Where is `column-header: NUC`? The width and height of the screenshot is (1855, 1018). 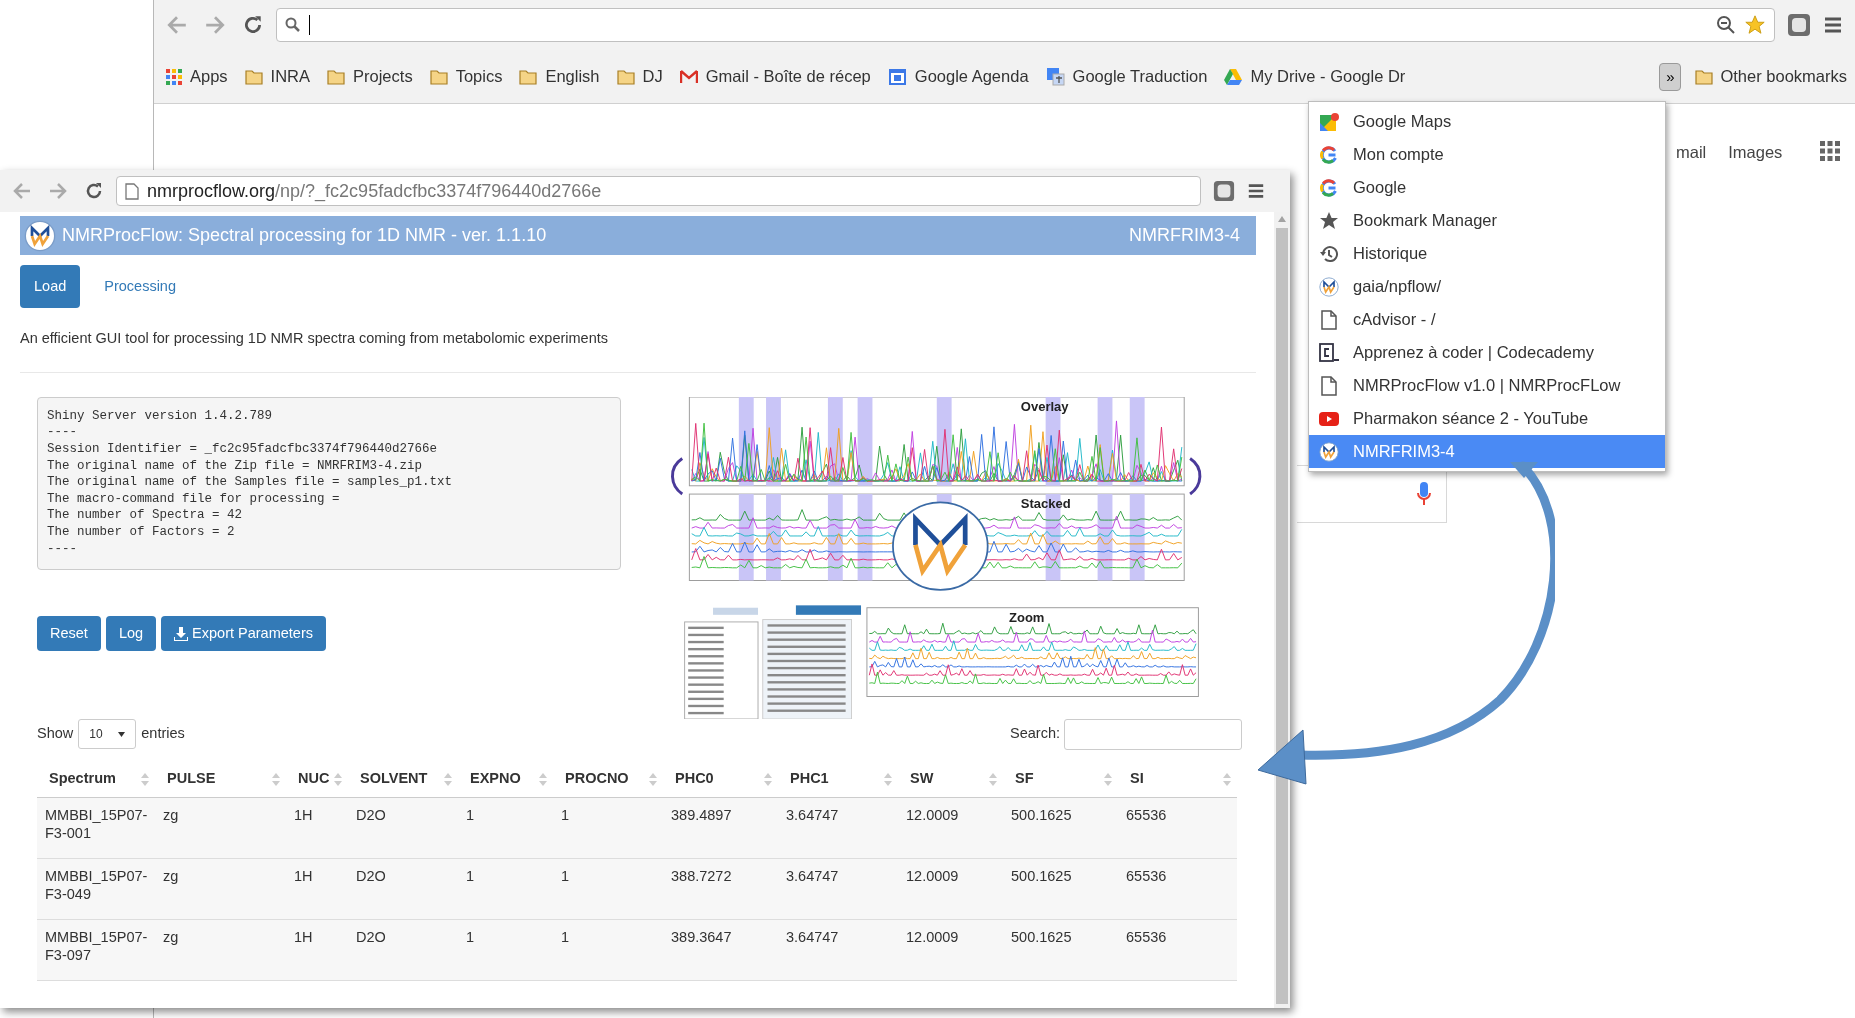 column-header: NUC is located at coordinates (314, 777).